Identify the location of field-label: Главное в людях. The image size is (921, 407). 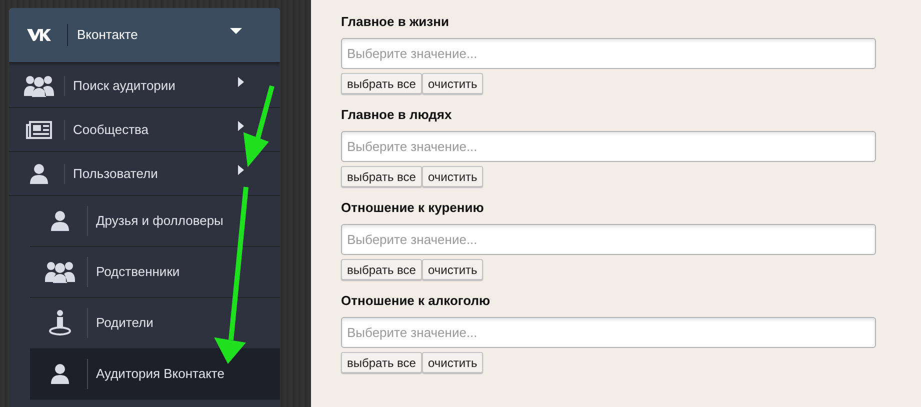
(397, 115).